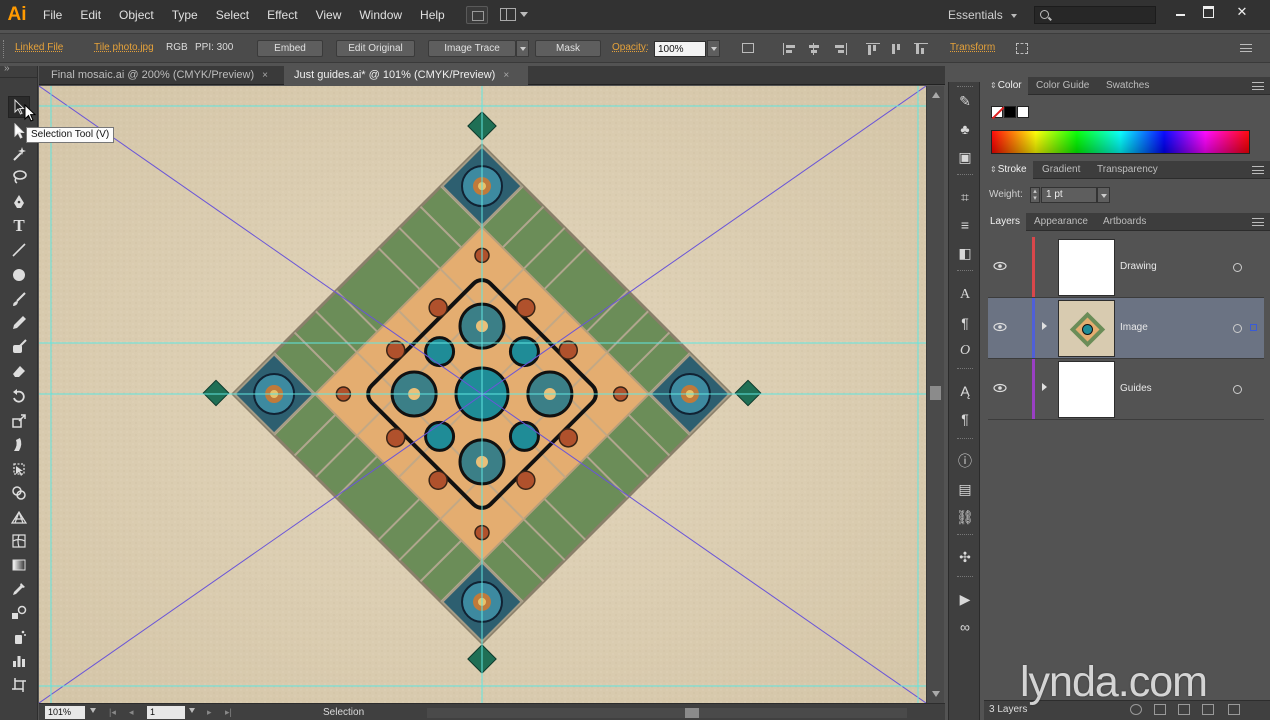  What do you see at coordinates (19, 371) in the screenshot?
I see `eraser-tool-icon` at bounding box center [19, 371].